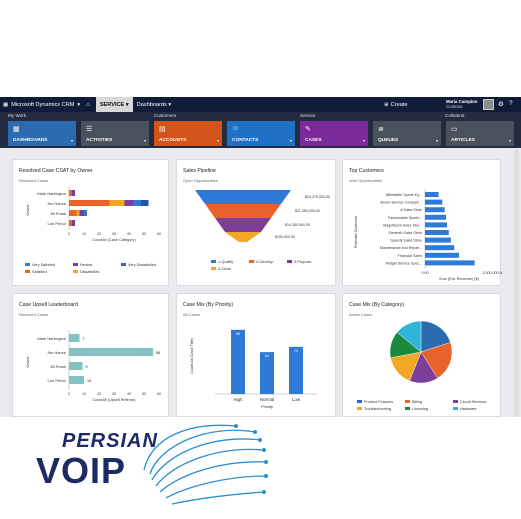 The image size is (521, 519). I want to click on nav-service: SERVICE ▾, so click(114, 104).